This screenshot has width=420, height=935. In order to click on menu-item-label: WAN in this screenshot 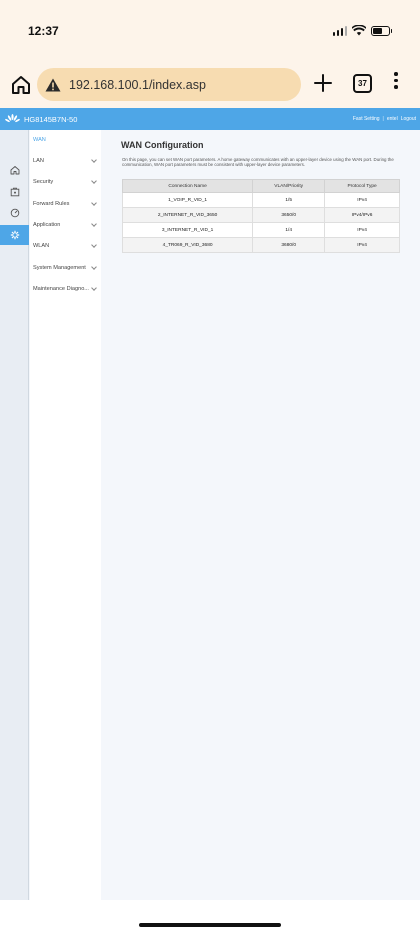, I will do `click(39, 140)`.